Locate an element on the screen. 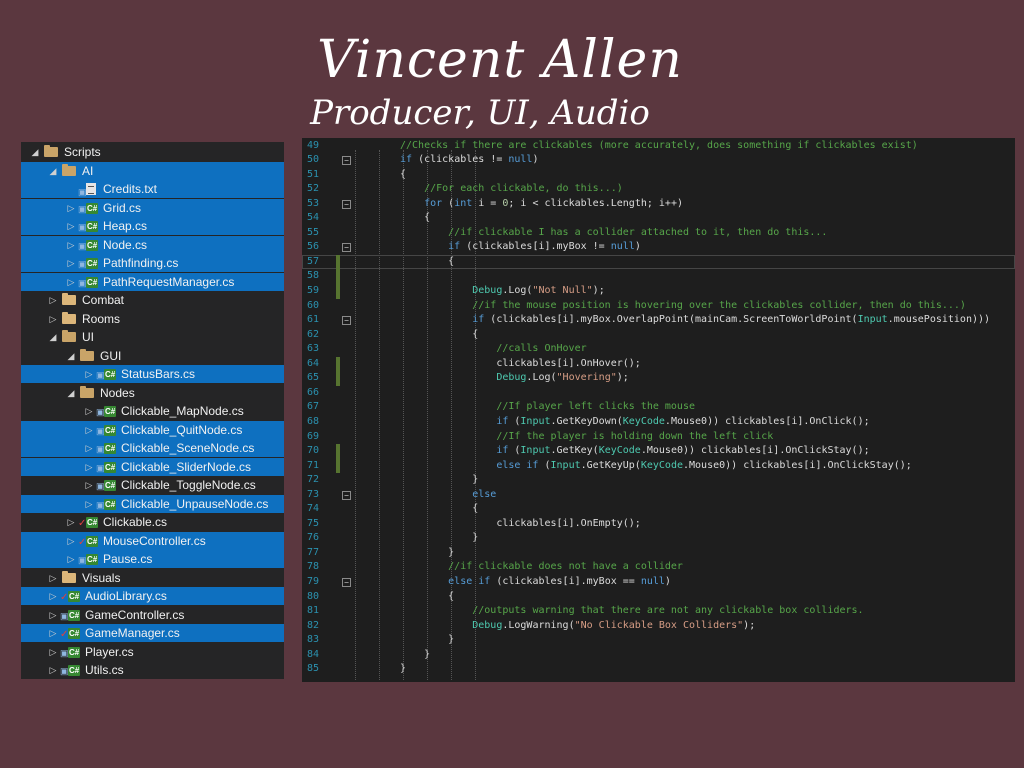  code-line: 62 { is located at coordinates (658, 335).